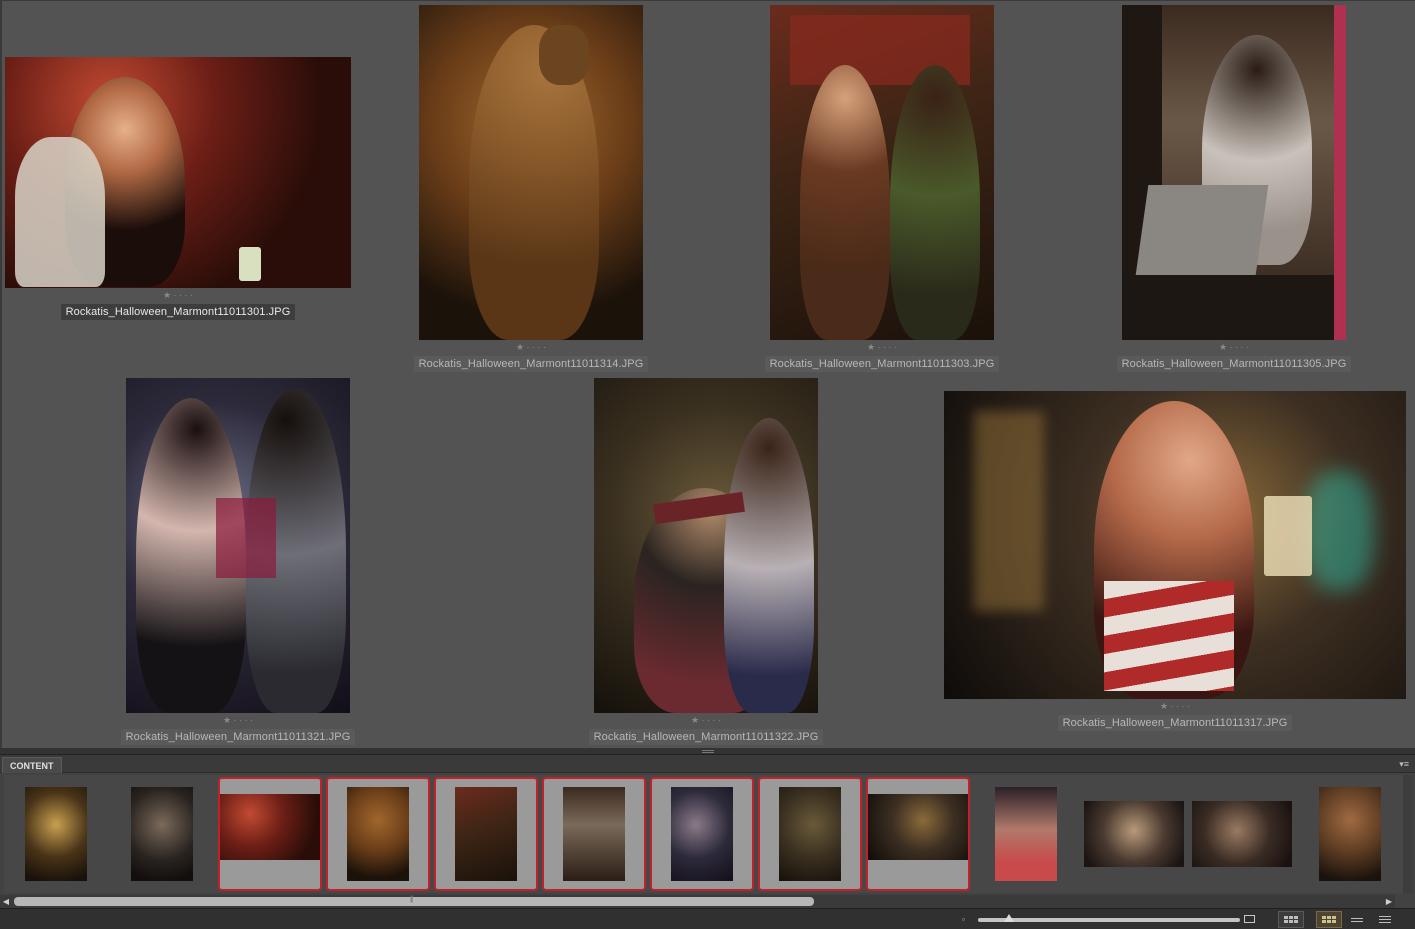  I want to click on scroll-right-arrow-icon: ▶, so click(1389, 901).